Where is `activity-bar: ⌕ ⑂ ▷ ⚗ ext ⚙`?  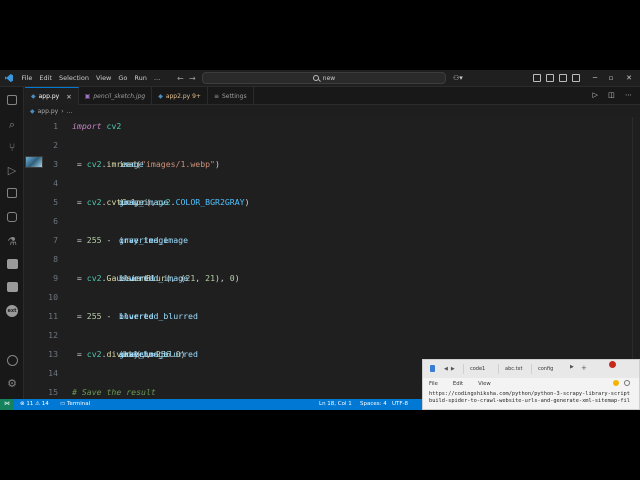 activity-bar: ⌕ ⑂ ▷ ⚗ ext ⚙ is located at coordinates (12, 243).